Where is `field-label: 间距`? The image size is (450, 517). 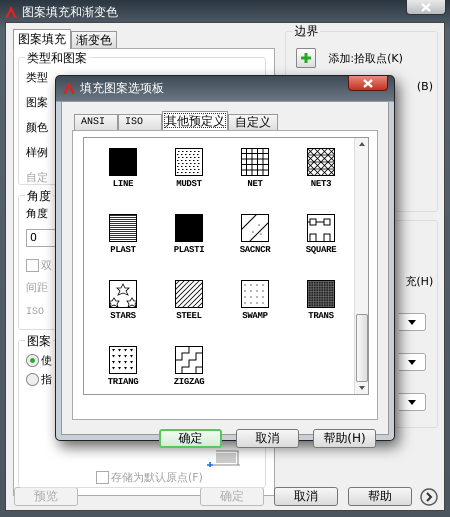
field-label: 间距 is located at coordinates (37, 288).